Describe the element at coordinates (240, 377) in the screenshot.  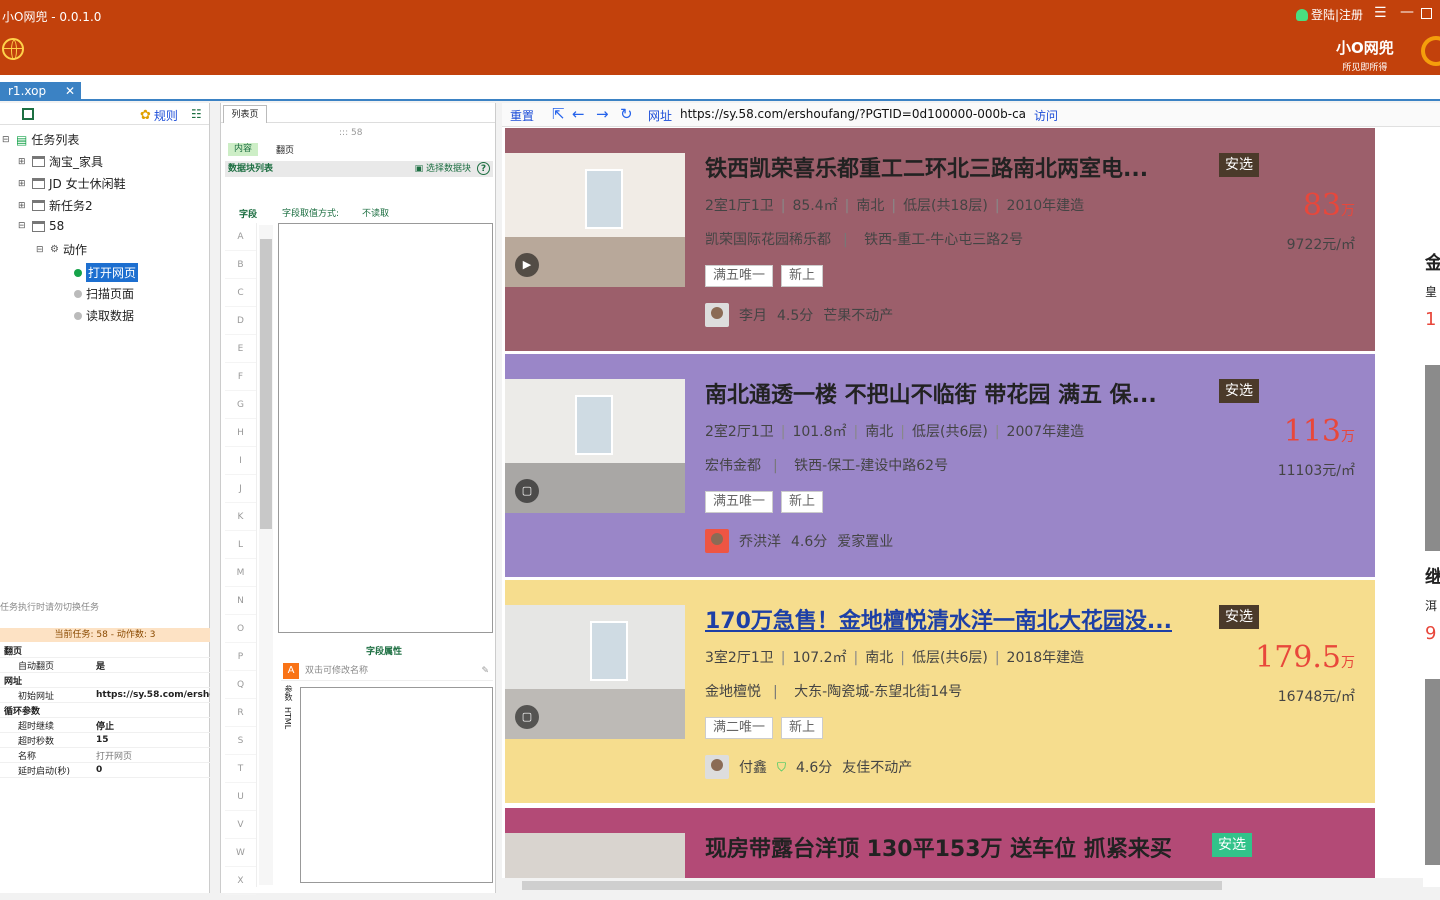
I see `field-letter: F` at that location.